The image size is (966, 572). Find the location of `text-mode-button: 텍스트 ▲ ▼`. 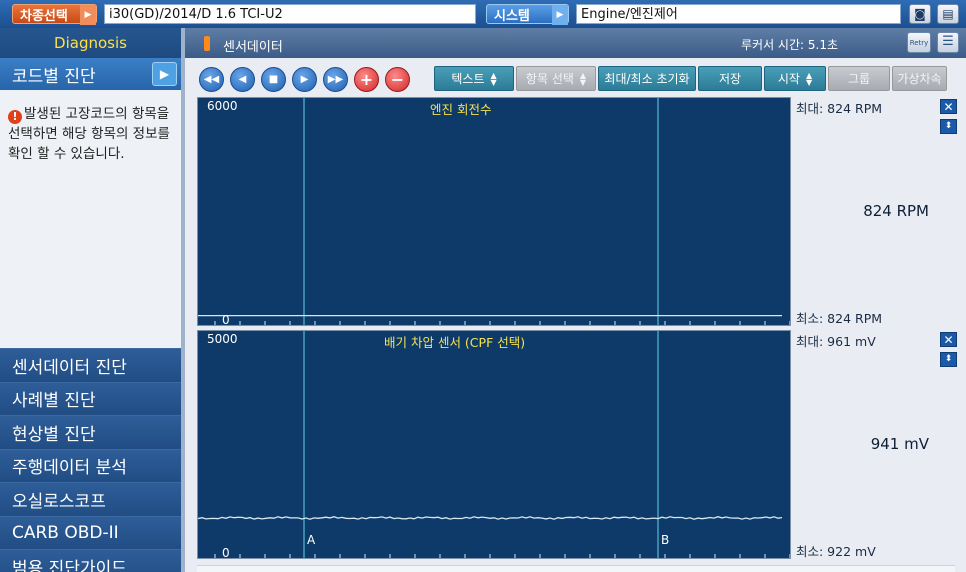

text-mode-button: 텍스트 ▲ ▼ is located at coordinates (474, 78).